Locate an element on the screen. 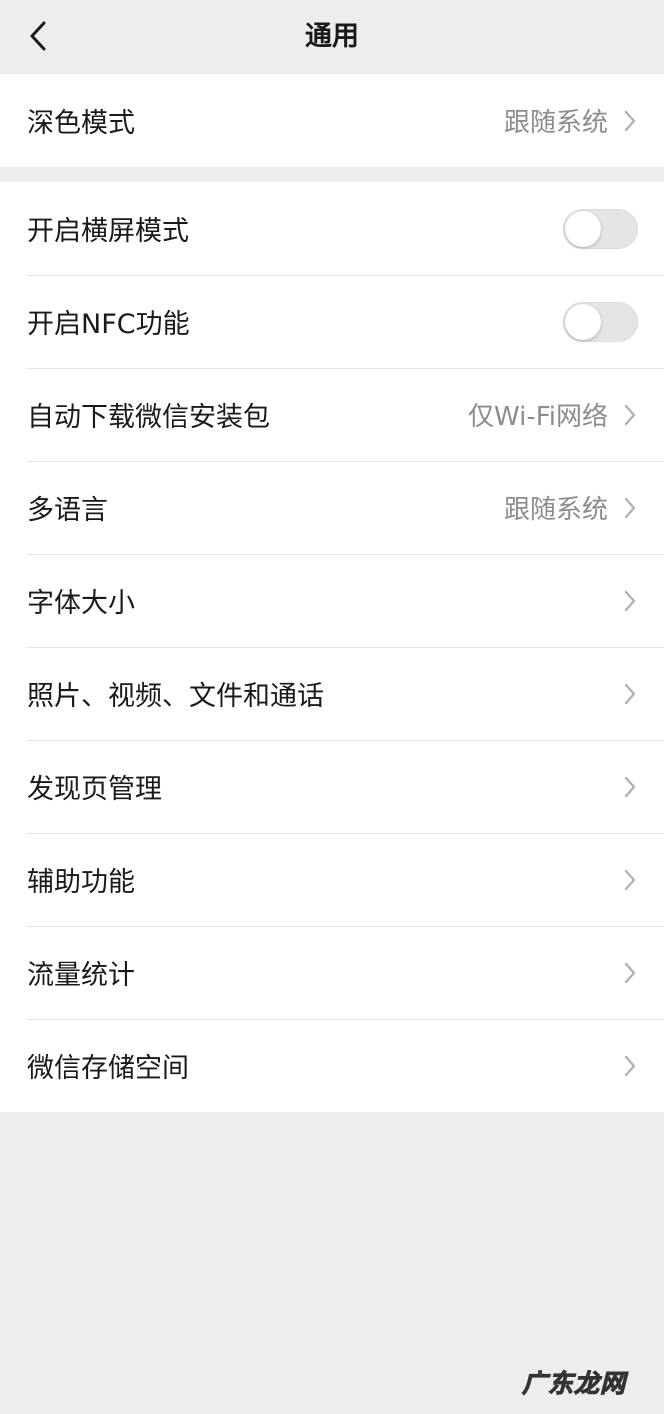 The image size is (664, 1414). watermark-logo: 广东龙网 is located at coordinates (573, 1384).